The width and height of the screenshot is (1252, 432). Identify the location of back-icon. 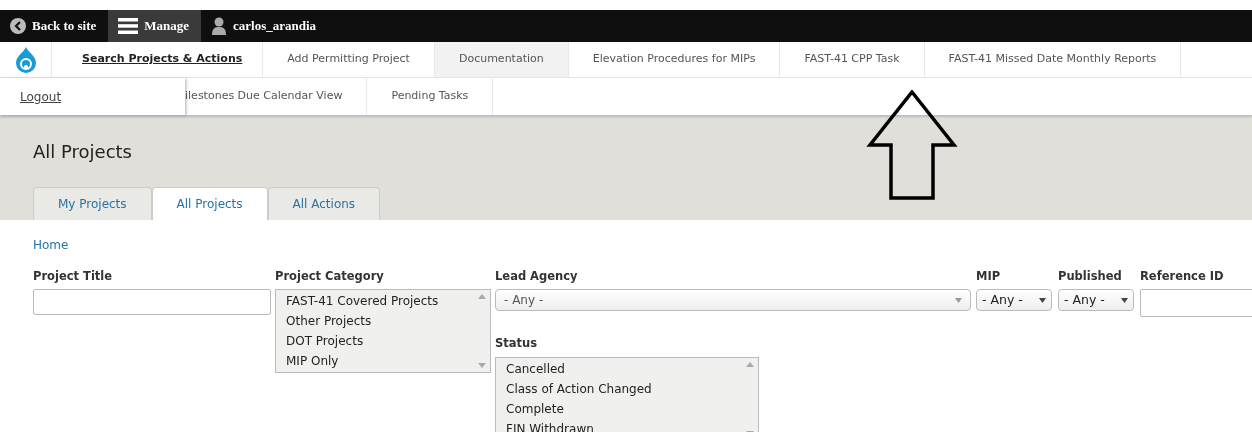
(18, 26).